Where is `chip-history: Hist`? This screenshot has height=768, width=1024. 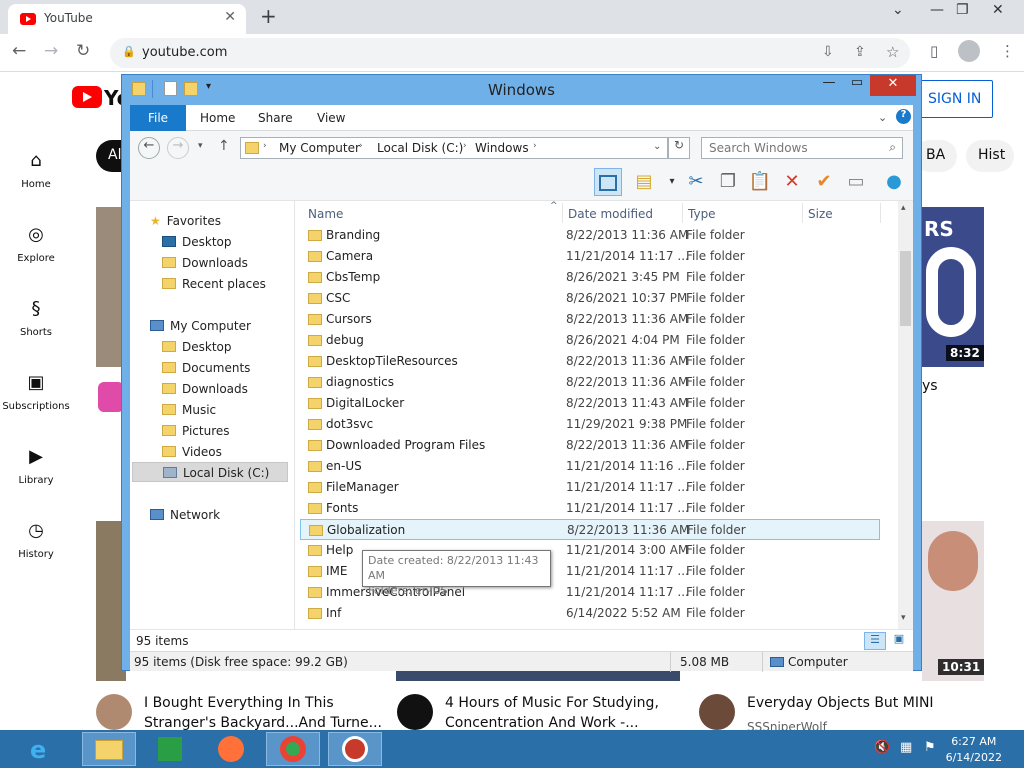
chip-history: Hist is located at coordinates (990, 156).